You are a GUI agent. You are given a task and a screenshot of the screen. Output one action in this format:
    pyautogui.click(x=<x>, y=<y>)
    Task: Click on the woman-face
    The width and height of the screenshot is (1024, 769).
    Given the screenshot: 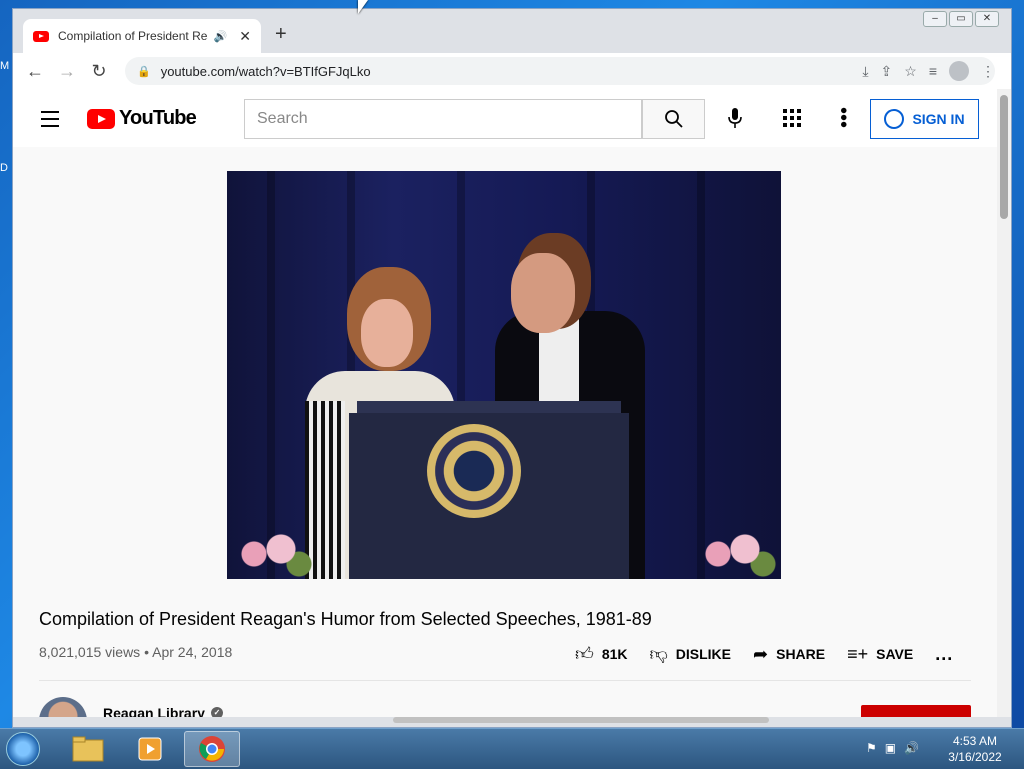 What is the action you would take?
    pyautogui.click(x=387, y=333)
    